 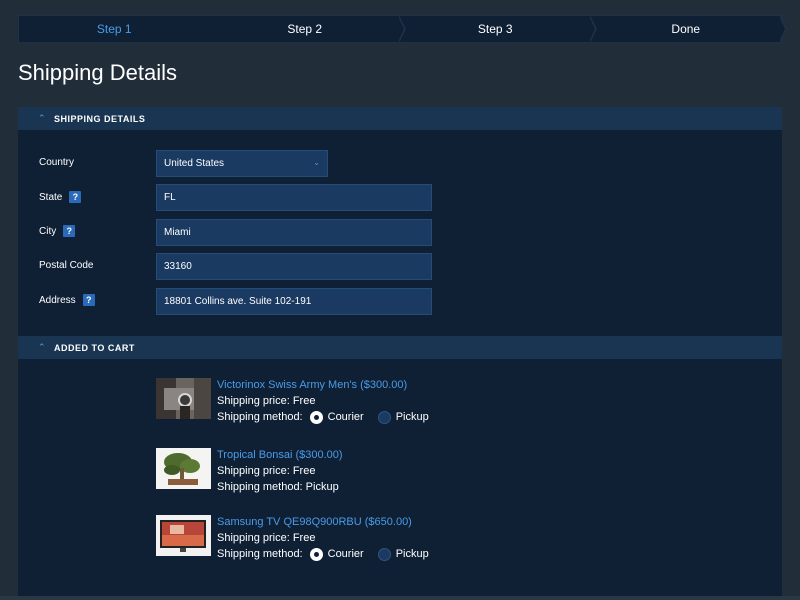 I want to click on country-value: United States, so click(x=194, y=163).